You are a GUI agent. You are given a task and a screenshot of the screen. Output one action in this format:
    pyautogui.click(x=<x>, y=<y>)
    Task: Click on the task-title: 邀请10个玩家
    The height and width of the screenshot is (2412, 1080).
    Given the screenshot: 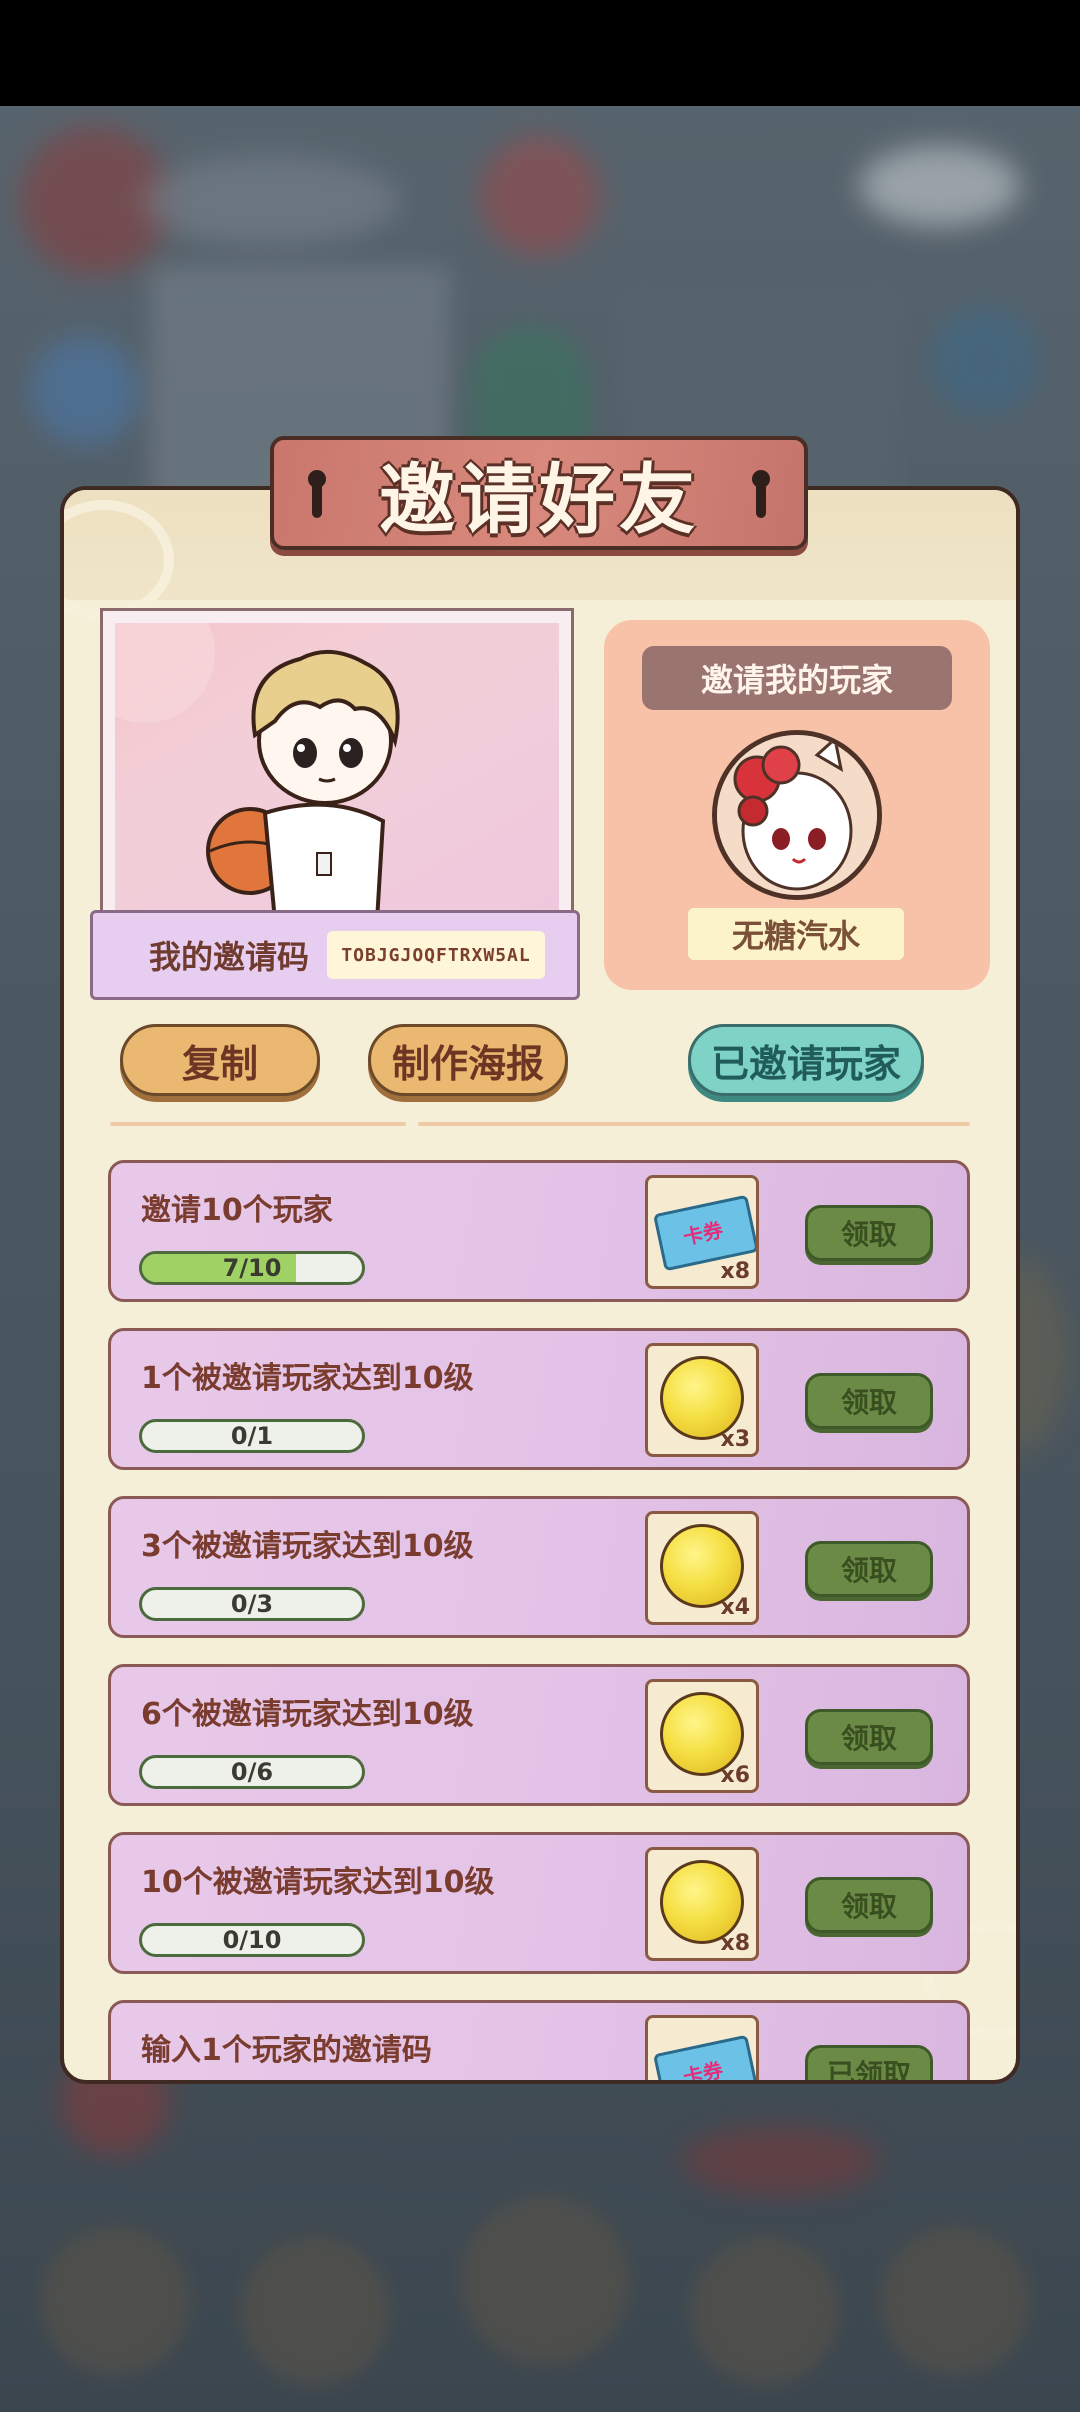 What is the action you would take?
    pyautogui.click(x=237, y=1210)
    